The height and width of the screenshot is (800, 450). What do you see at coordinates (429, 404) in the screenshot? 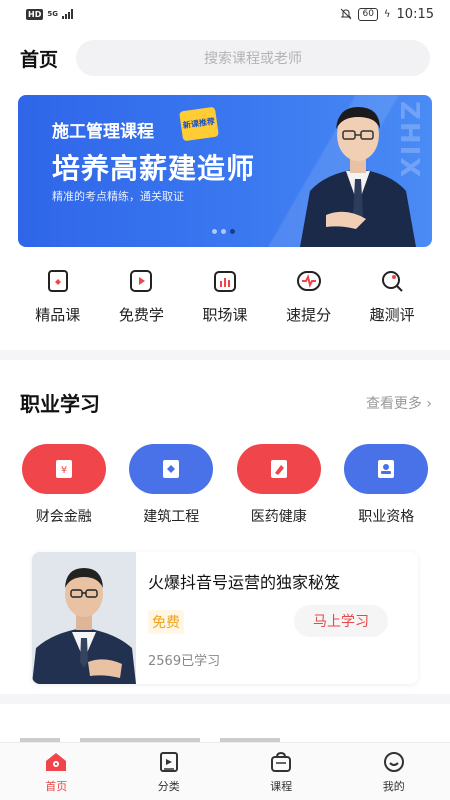
I see `chevron-right-icon: ›` at bounding box center [429, 404].